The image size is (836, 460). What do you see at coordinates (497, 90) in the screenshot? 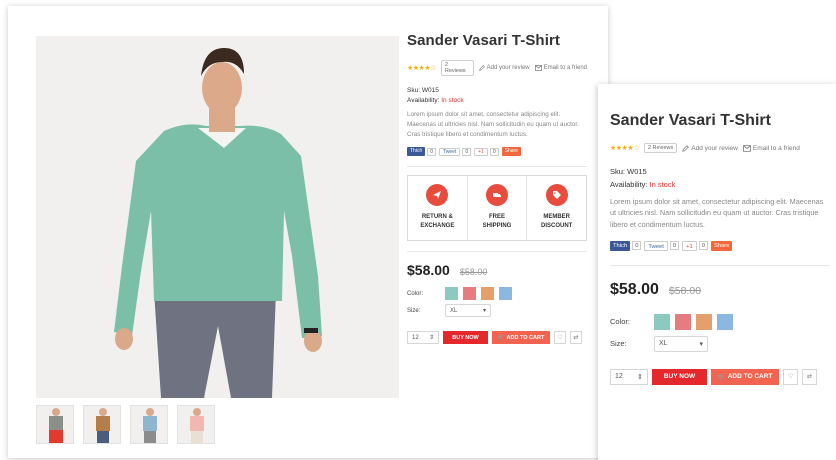
I see `sku-line: Sku: W015` at bounding box center [497, 90].